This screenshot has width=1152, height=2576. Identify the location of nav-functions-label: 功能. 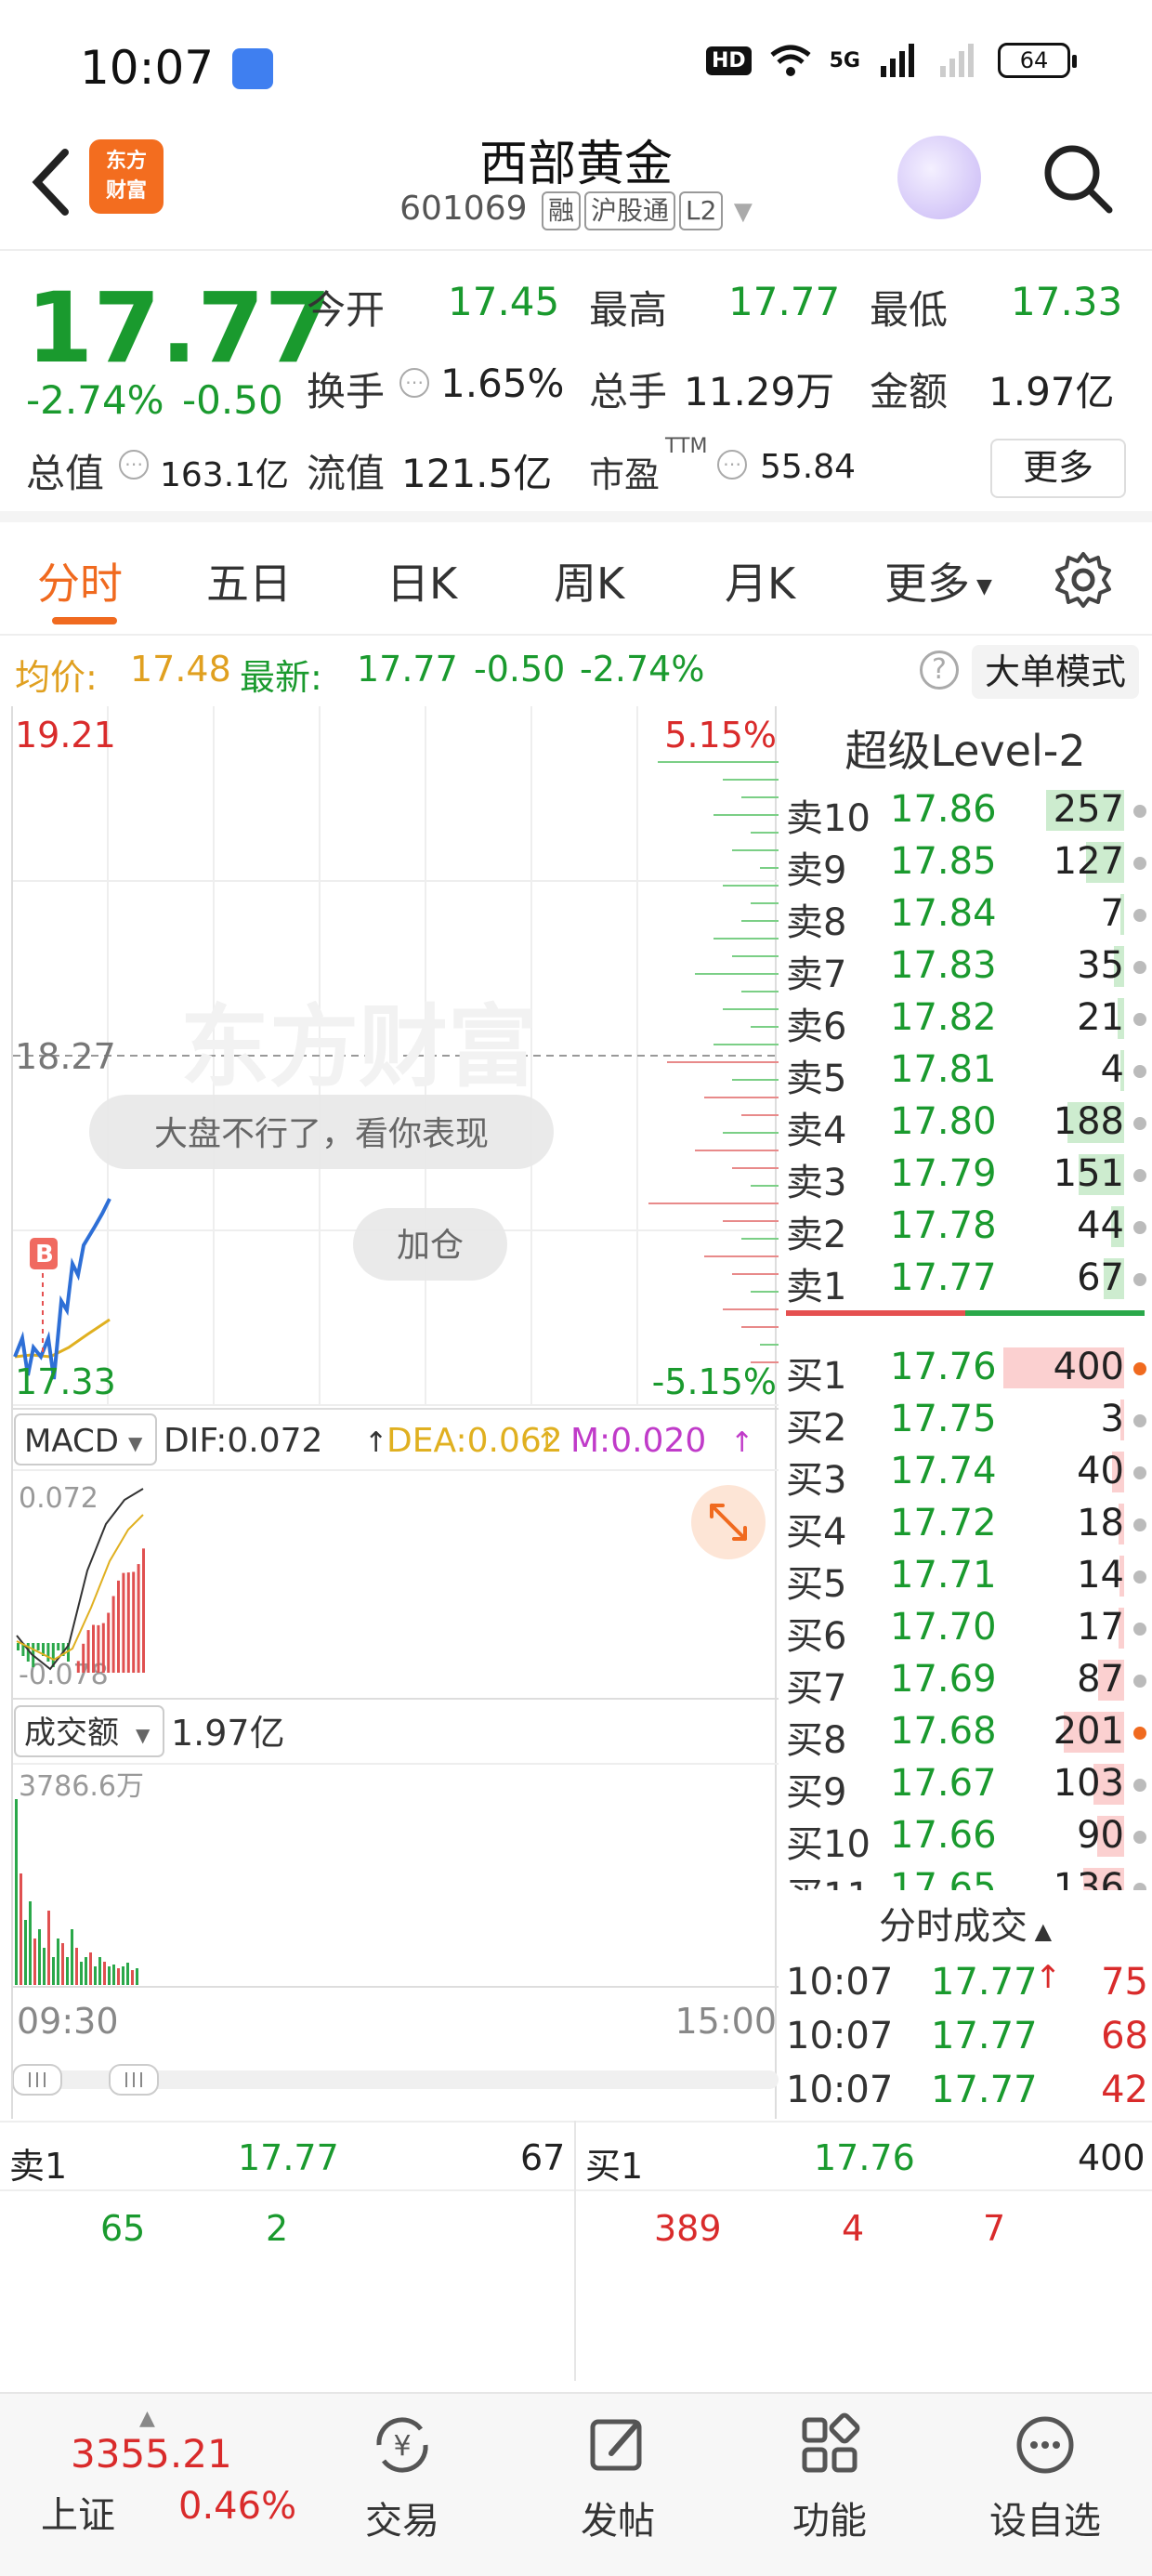
(829, 2521).